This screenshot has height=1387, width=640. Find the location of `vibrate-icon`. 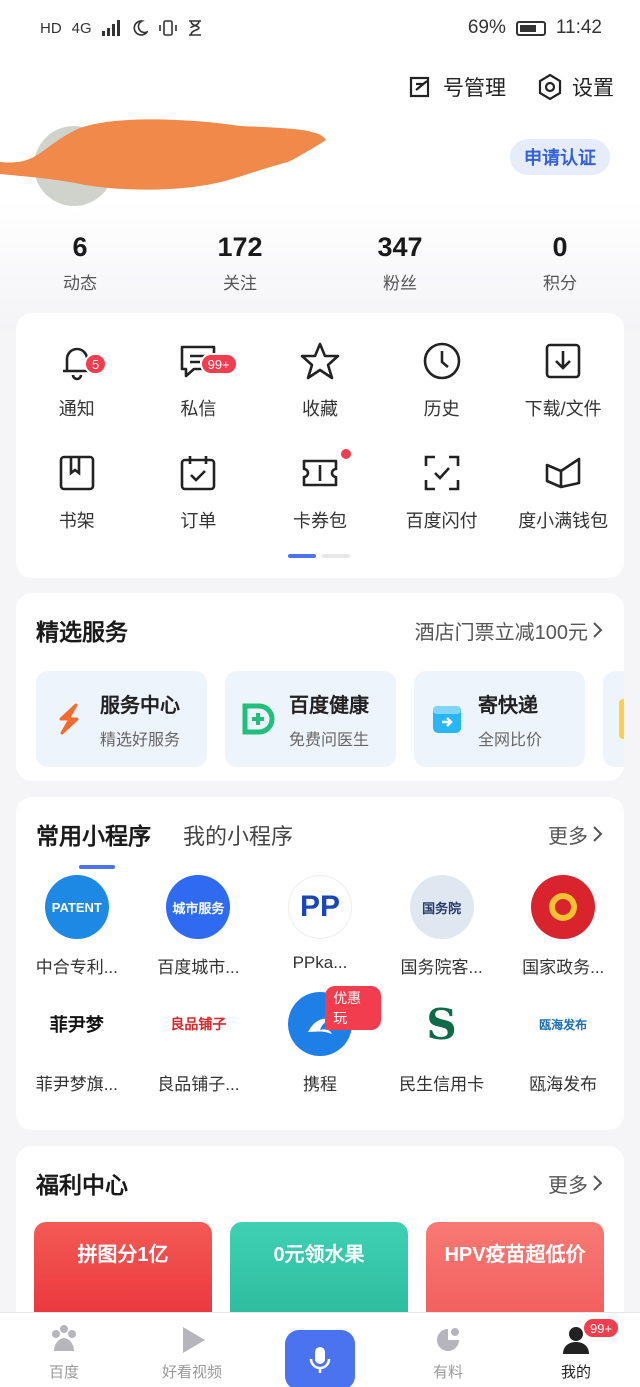

vibrate-icon is located at coordinates (167, 28).